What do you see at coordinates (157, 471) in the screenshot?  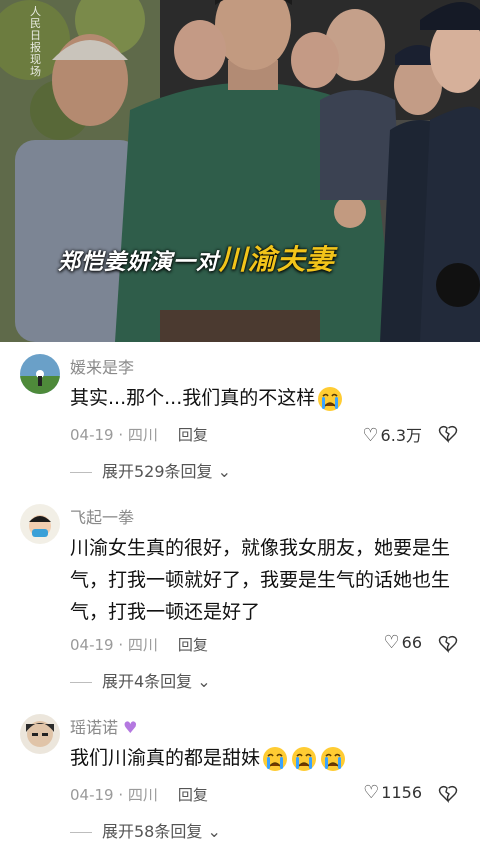 I see `expand-replies-label: 展开529条回复` at bounding box center [157, 471].